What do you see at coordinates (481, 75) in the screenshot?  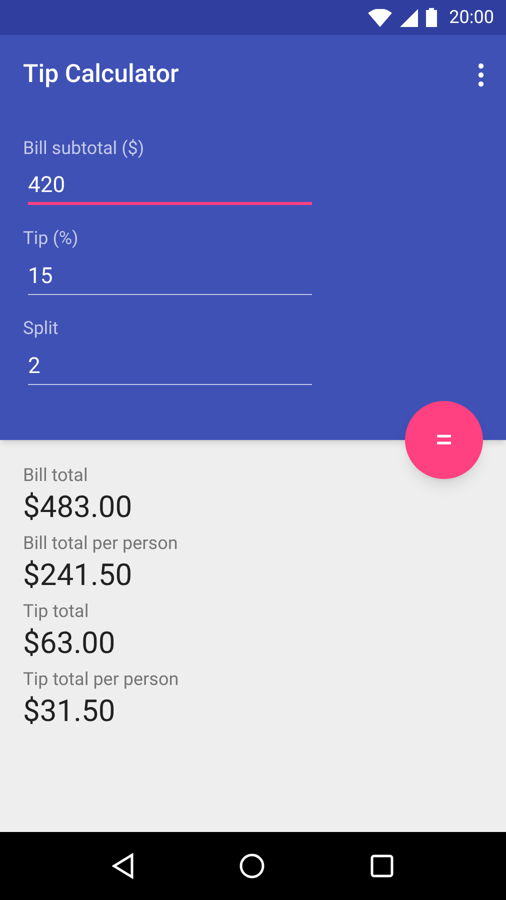 I see `more-options-icon` at bounding box center [481, 75].